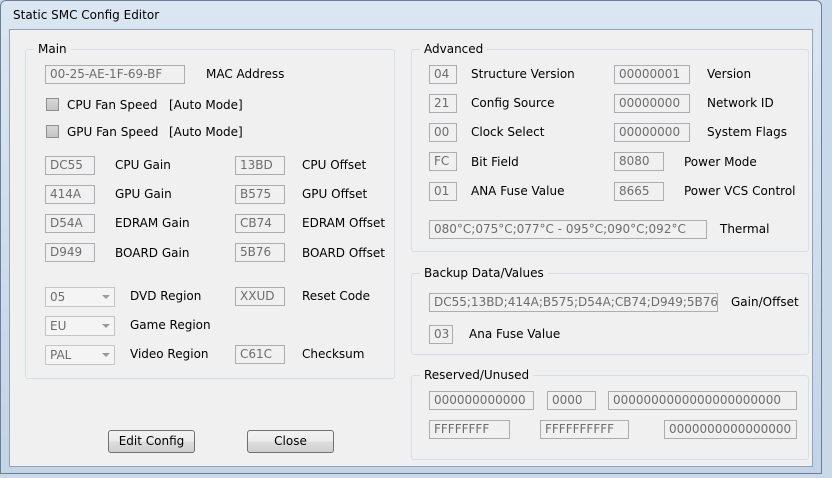  Describe the element at coordinates (151, 441) in the screenshot. I see `edit-config-button: Edit Config` at that location.